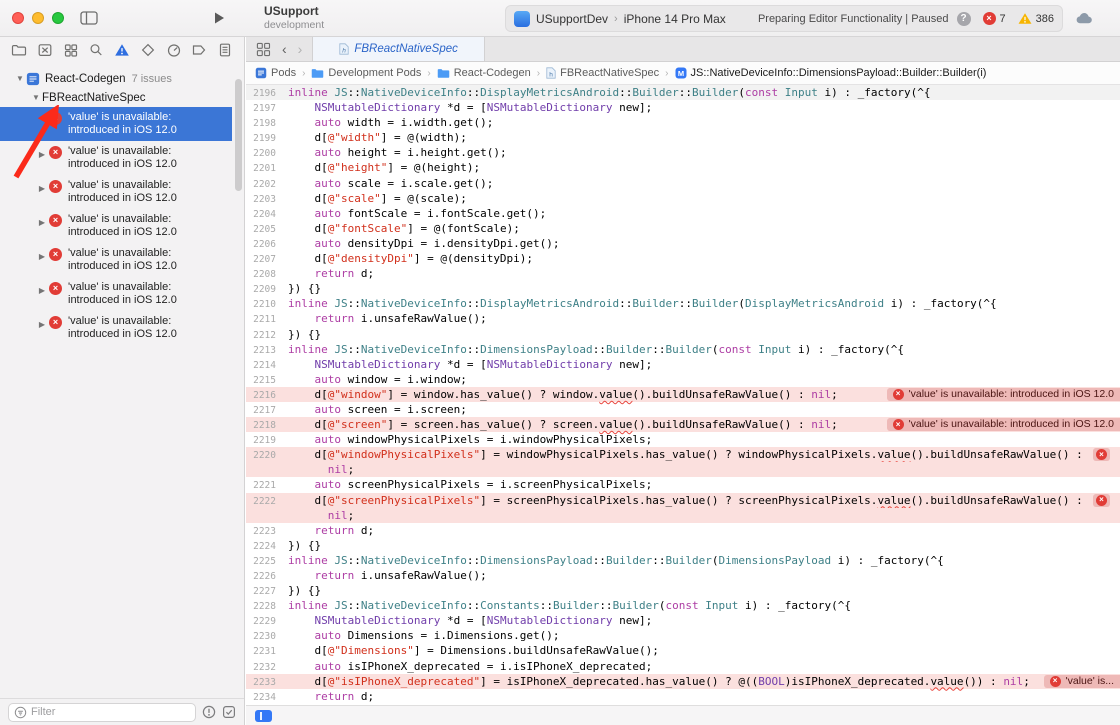 This screenshot has width=1120, height=725. I want to click on toggle-navigator-icon, so click(89, 20).